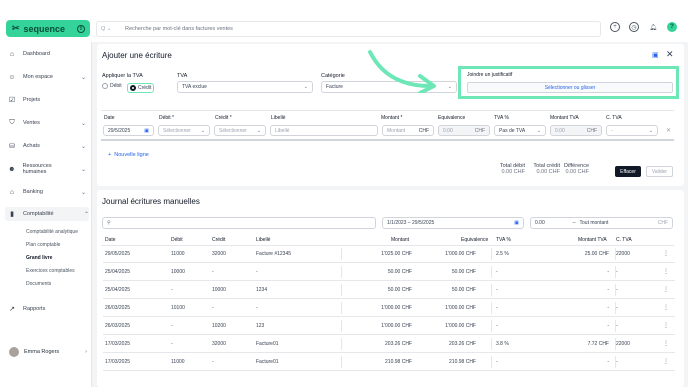 This screenshot has height=387, width=688. I want to click on sidebar-item-comptabilite: ▮ Comptabilité ⌃, so click(47, 214).